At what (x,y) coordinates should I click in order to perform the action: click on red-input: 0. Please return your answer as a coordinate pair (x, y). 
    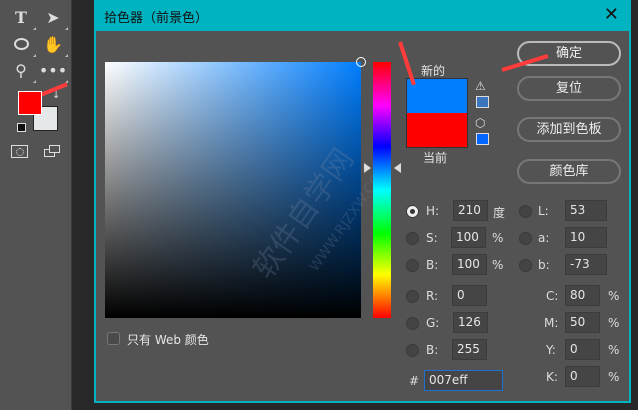
    Looking at the image, I should click on (469, 295).